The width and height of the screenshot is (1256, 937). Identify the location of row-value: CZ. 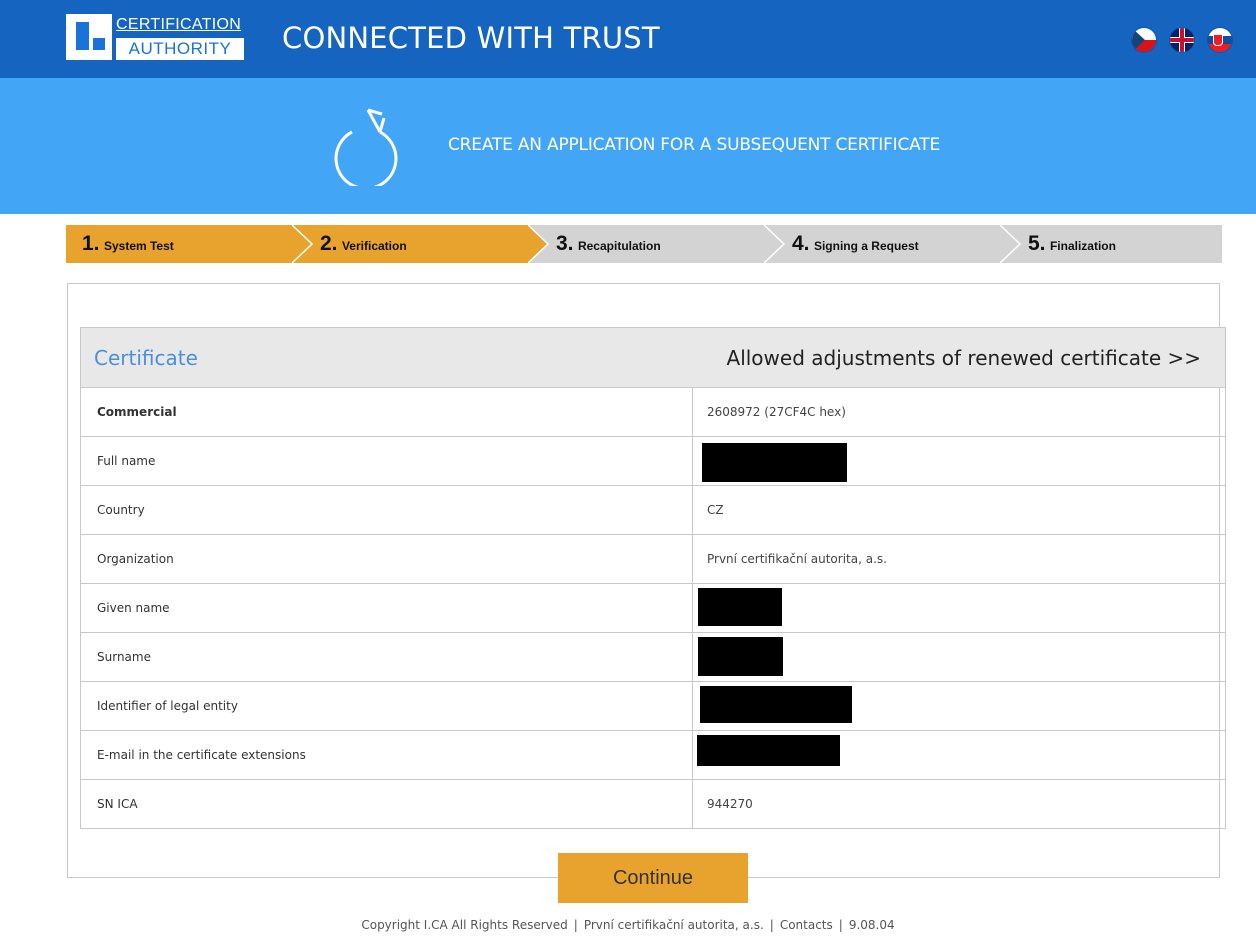
(715, 510).